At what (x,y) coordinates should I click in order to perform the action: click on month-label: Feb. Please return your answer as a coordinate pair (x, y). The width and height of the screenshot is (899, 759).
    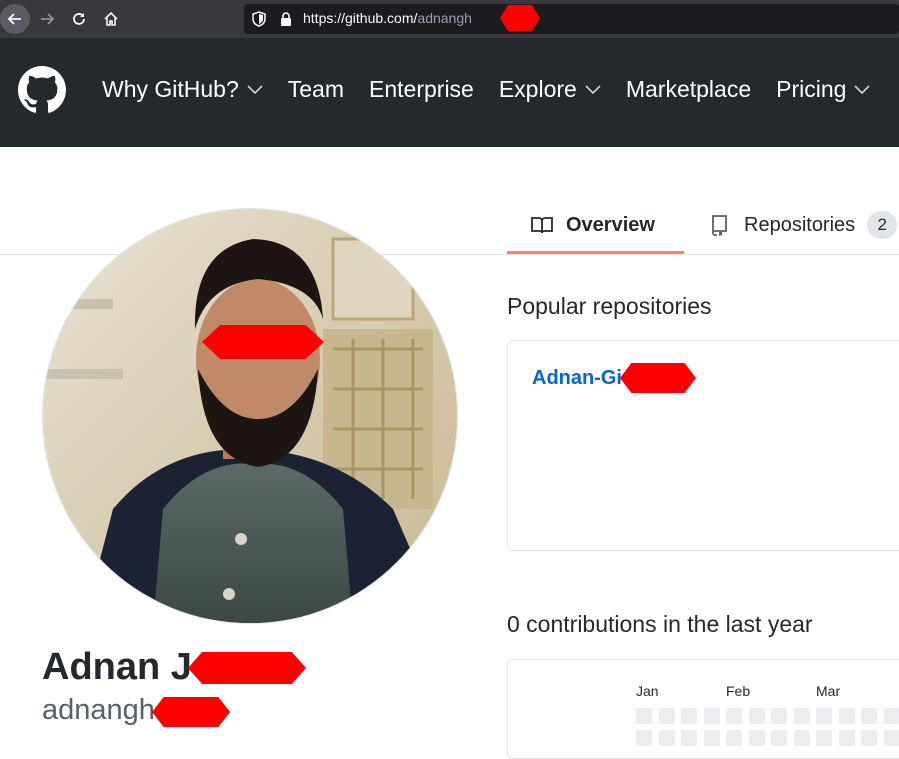
    Looking at the image, I should click on (738, 691).